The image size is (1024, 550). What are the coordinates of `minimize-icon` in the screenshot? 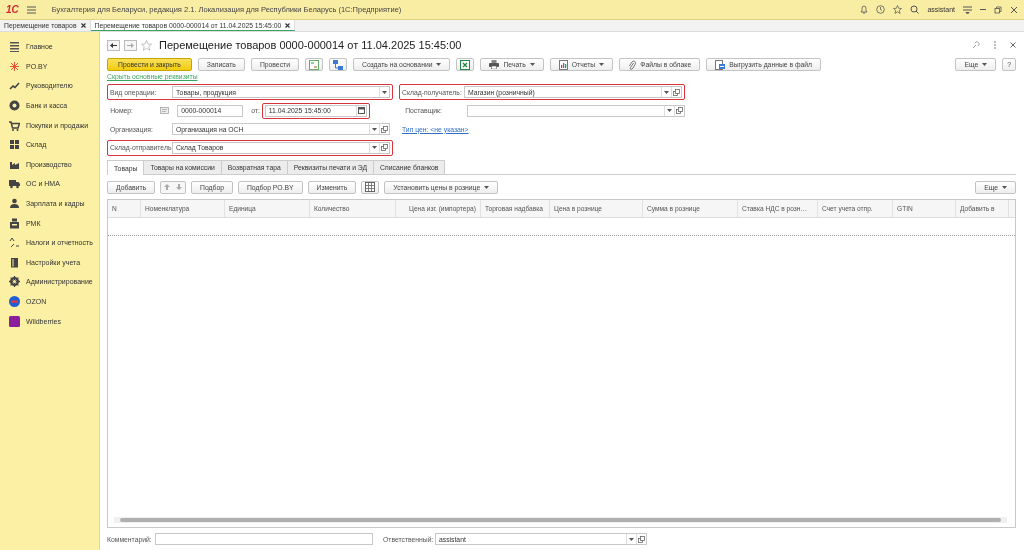 It's located at (983, 9).